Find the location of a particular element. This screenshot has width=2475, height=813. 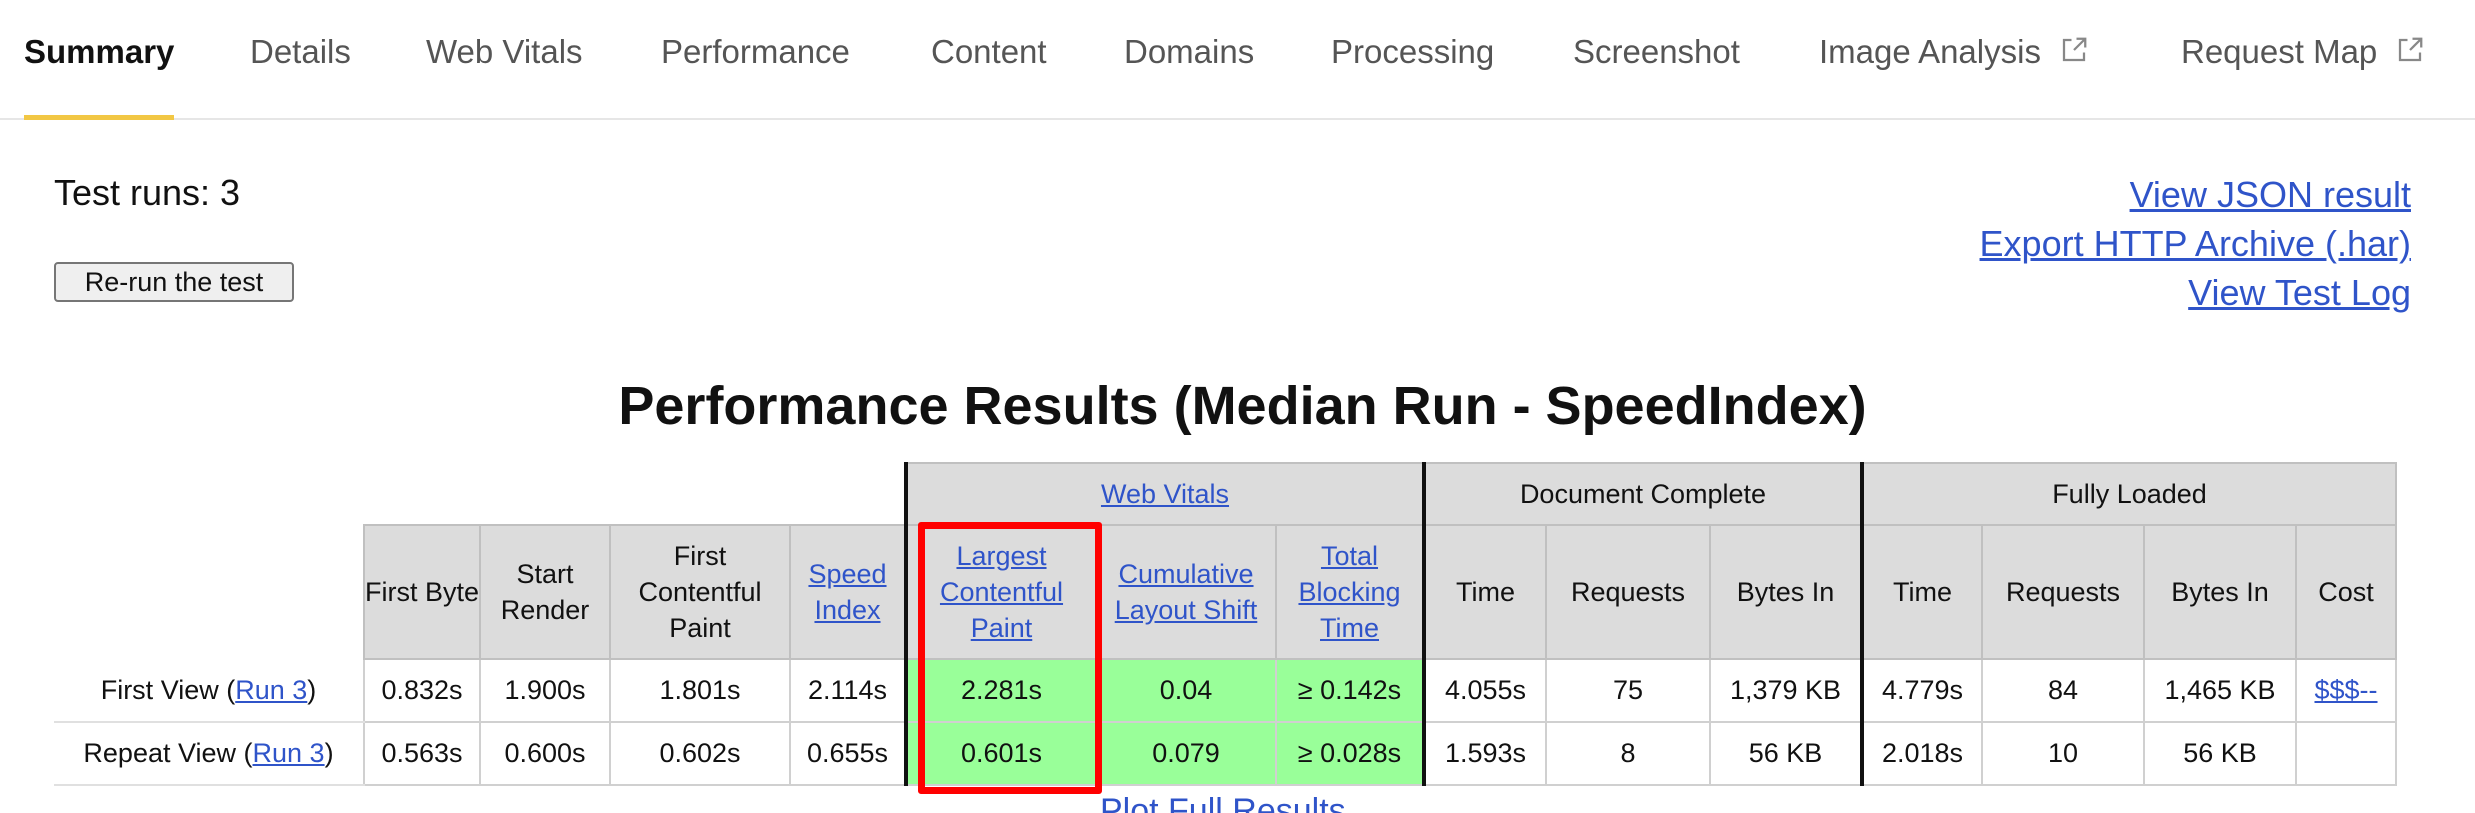

cell-cost: $$$-- is located at coordinates (2346, 690).